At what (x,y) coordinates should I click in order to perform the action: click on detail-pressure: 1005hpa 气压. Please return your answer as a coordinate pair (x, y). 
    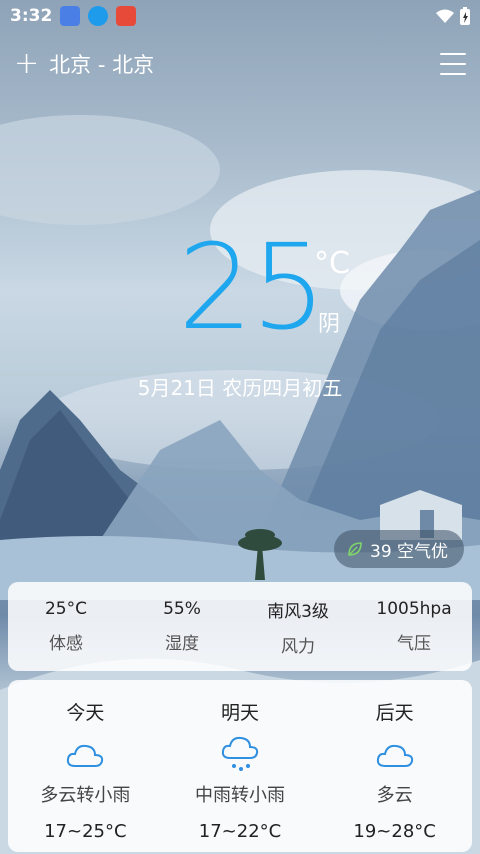
    Looking at the image, I should click on (414, 626).